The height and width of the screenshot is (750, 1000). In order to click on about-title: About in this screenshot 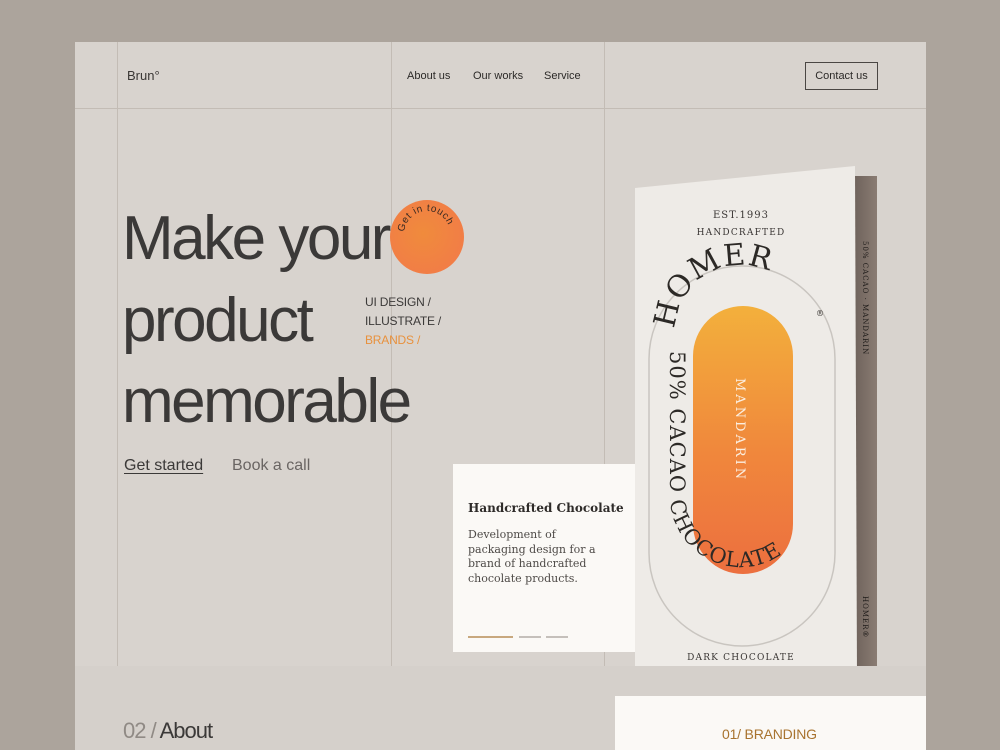, I will do `click(186, 730)`.